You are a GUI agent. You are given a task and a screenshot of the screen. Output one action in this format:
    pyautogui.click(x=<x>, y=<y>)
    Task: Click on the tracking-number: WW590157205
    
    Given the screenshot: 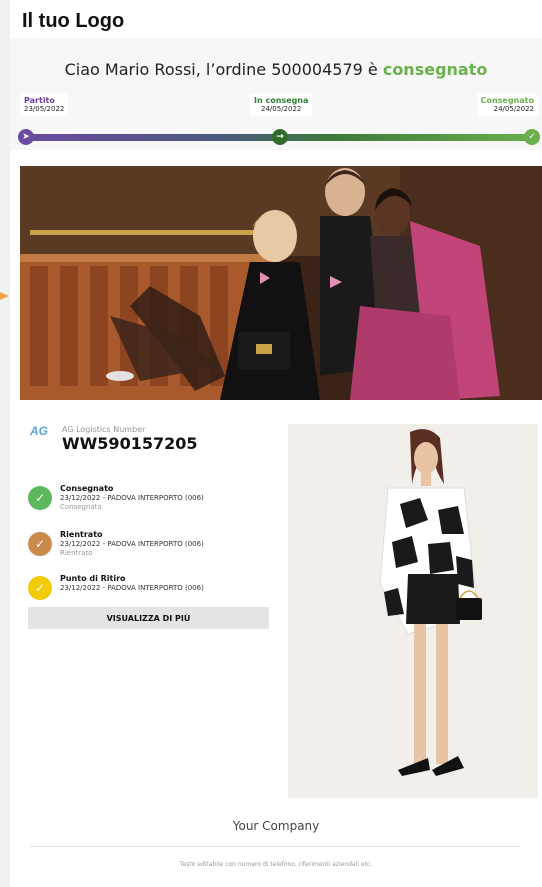 What is the action you would take?
    pyautogui.click(x=130, y=443)
    